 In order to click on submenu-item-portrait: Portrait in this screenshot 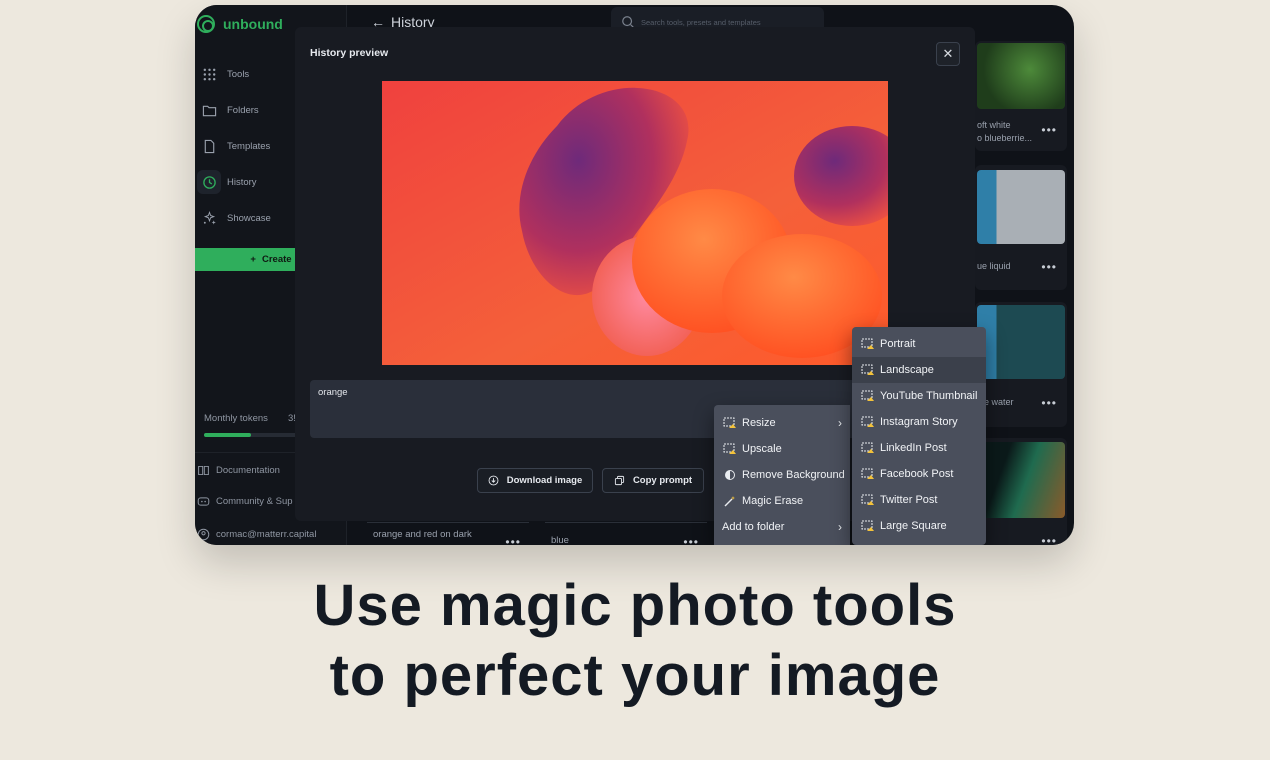, I will do `click(919, 344)`.